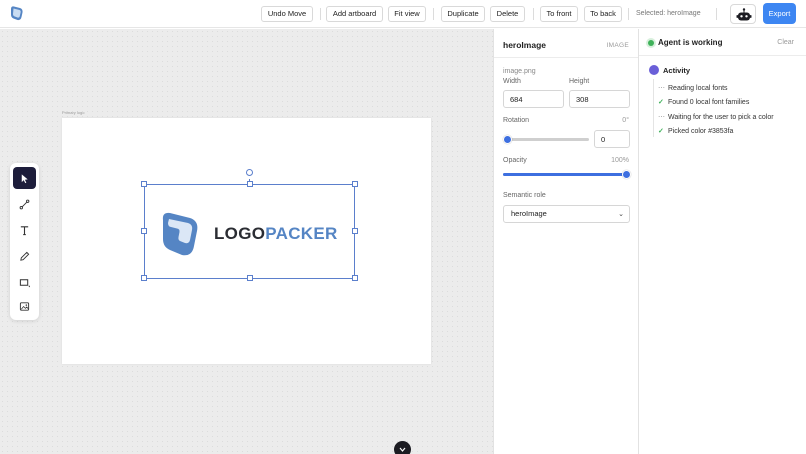  I want to click on image-tool, so click(24, 306).